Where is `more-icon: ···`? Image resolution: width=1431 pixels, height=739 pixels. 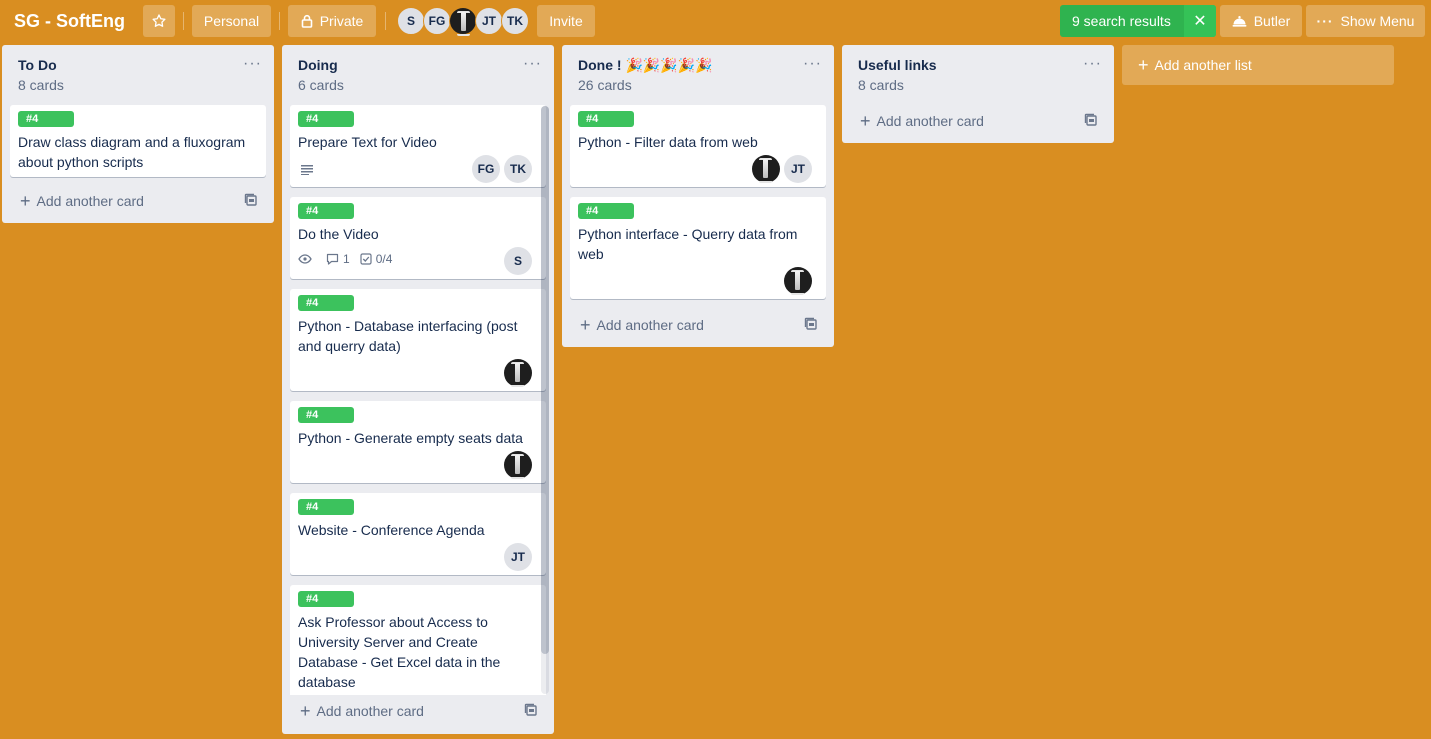 more-icon: ··· is located at coordinates (1325, 21).